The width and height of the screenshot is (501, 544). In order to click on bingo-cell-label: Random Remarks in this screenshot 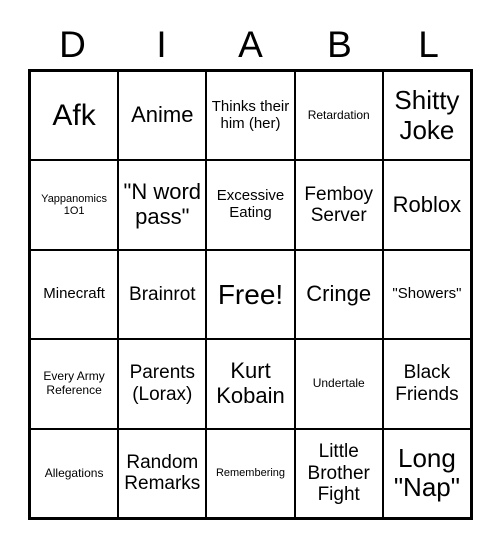, I will do `click(162, 473)`.